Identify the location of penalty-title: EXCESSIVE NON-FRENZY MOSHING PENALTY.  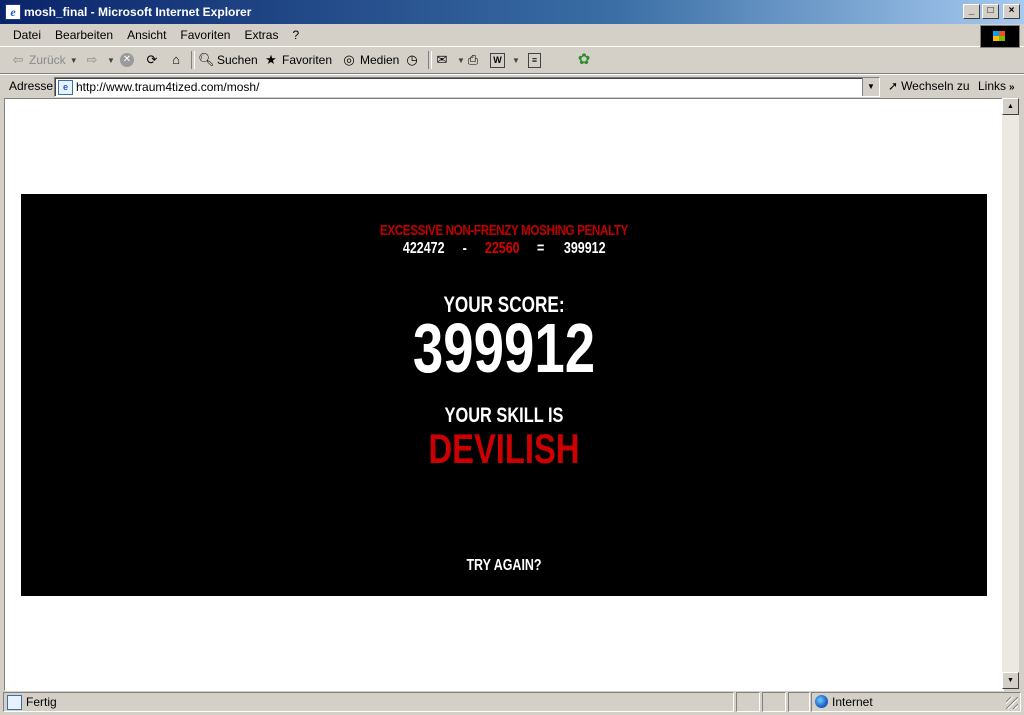
(504, 230).